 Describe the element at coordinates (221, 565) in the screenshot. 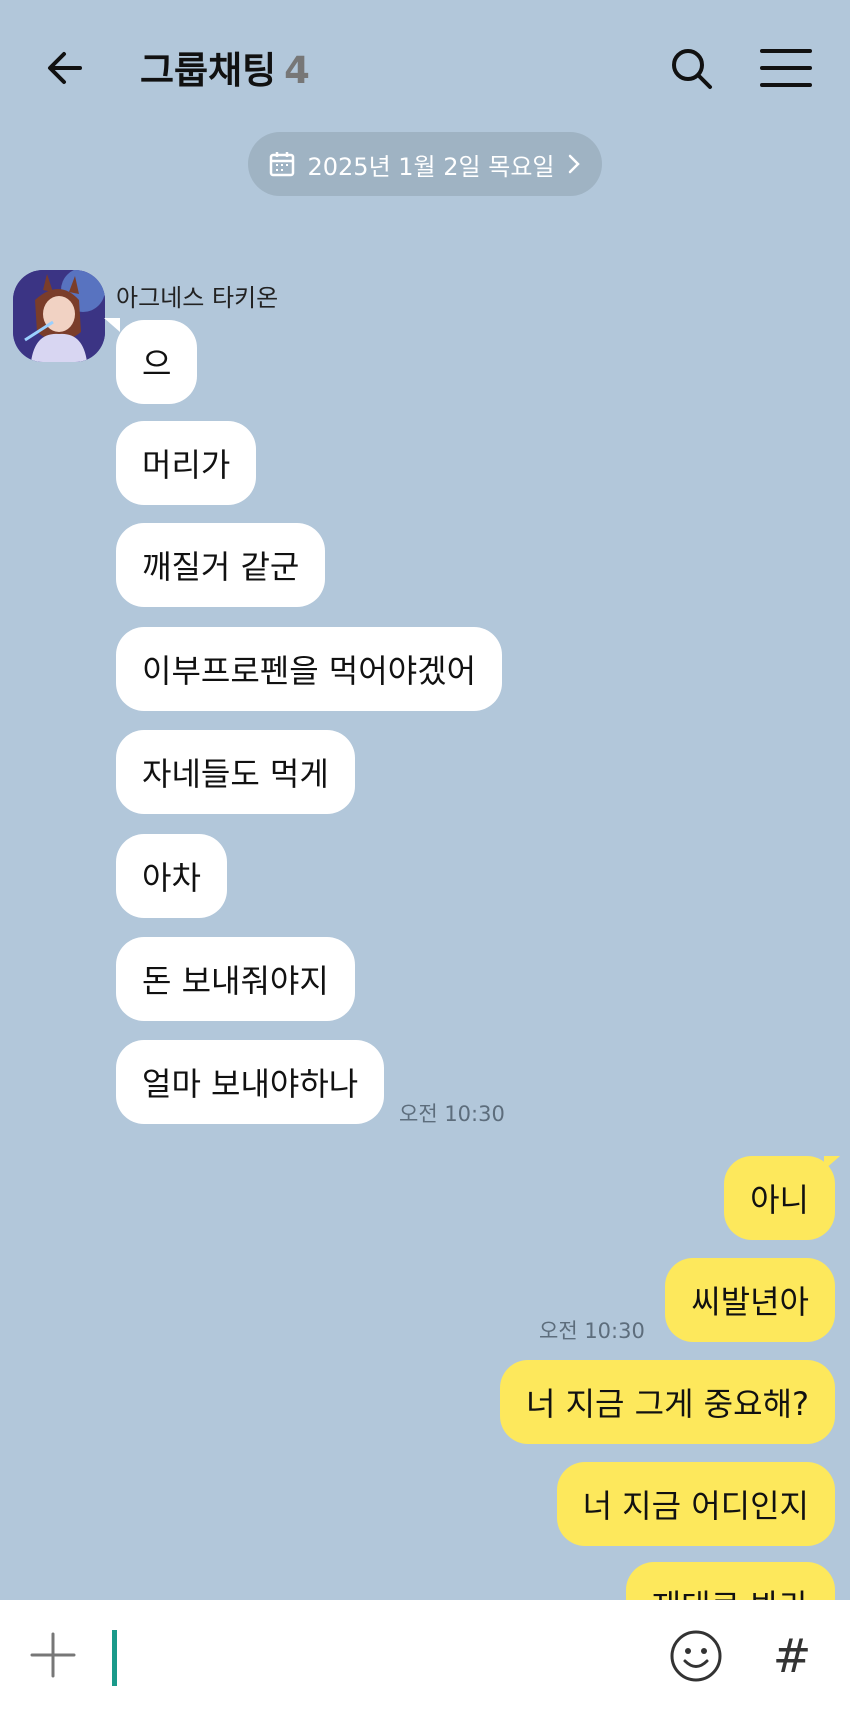

I see `incoming-message: 깨질거 같군` at that location.